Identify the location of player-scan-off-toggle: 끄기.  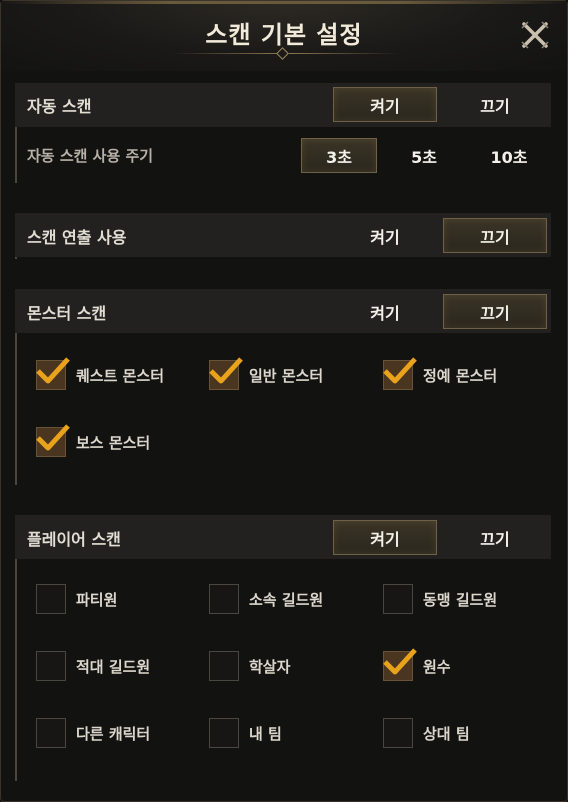
(495, 537).